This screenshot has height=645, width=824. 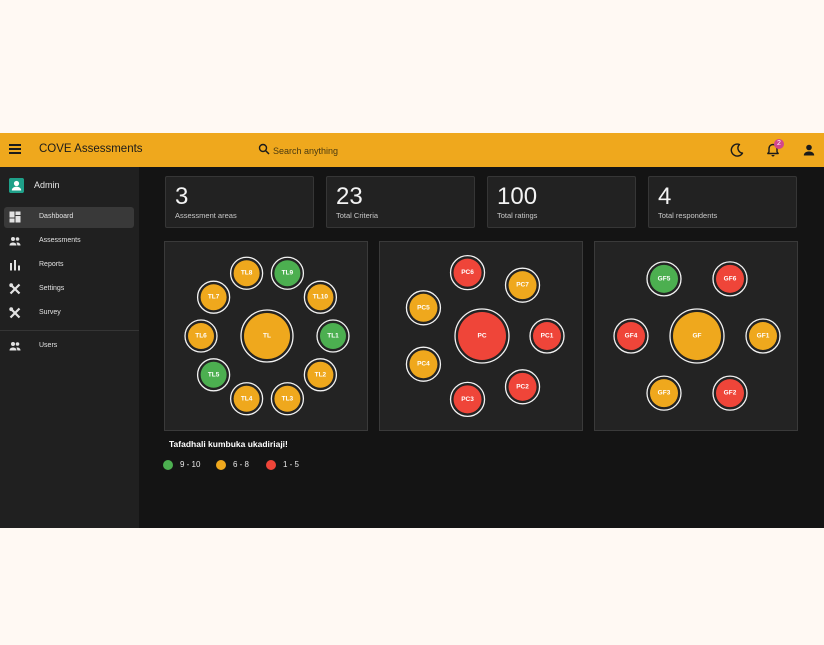 I want to click on sidebar-item-dashboard: Dashboard, so click(x=69, y=217).